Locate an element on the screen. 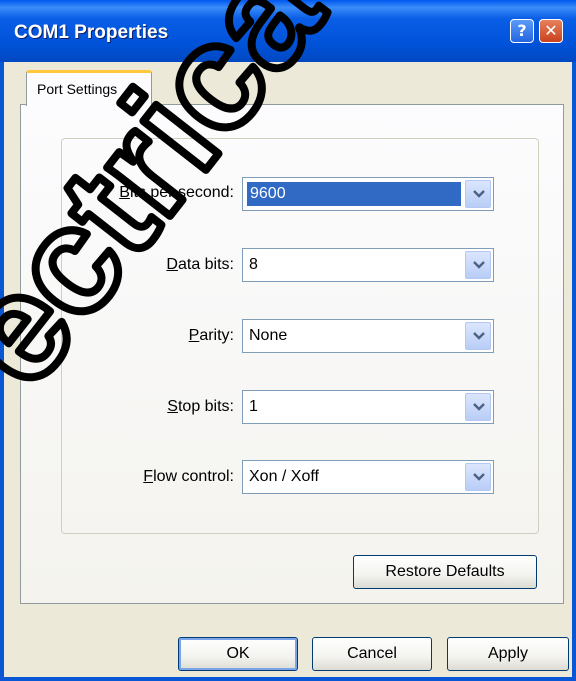  restore-defaults-label: Restore Defaults is located at coordinates (445, 571).